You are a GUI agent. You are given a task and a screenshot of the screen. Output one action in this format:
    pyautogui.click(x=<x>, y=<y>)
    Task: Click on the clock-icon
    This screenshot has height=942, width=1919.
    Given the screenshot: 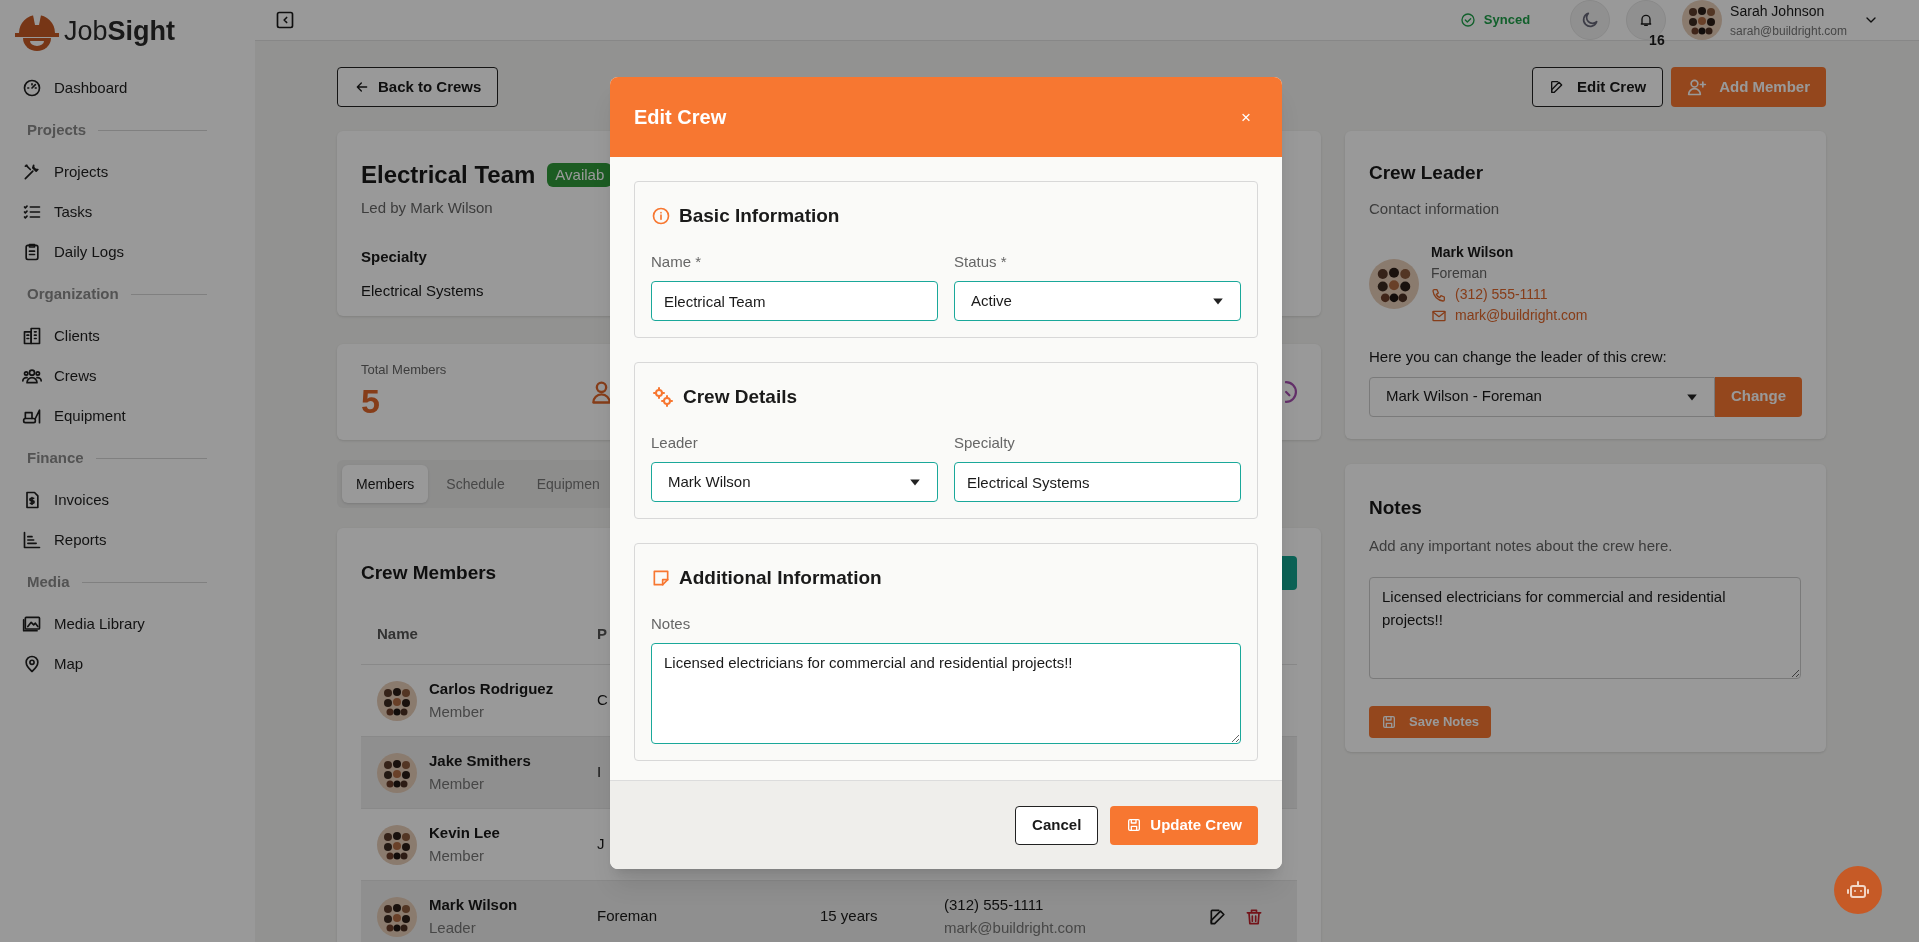 What is the action you would take?
    pyautogui.click(x=1291, y=392)
    